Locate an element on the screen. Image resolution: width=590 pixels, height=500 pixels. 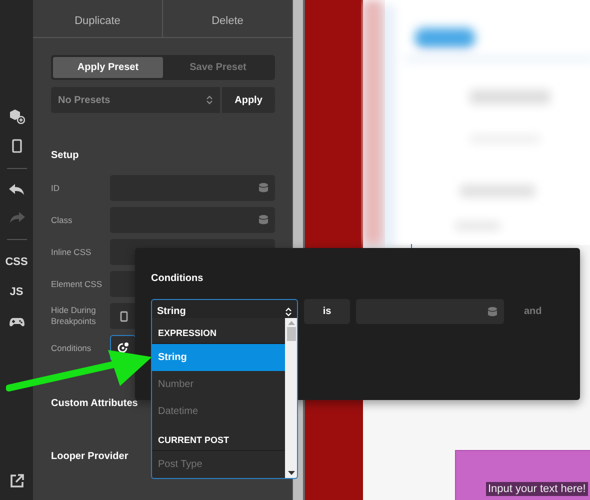
action-button: Duplicate is located at coordinates (97, 18).